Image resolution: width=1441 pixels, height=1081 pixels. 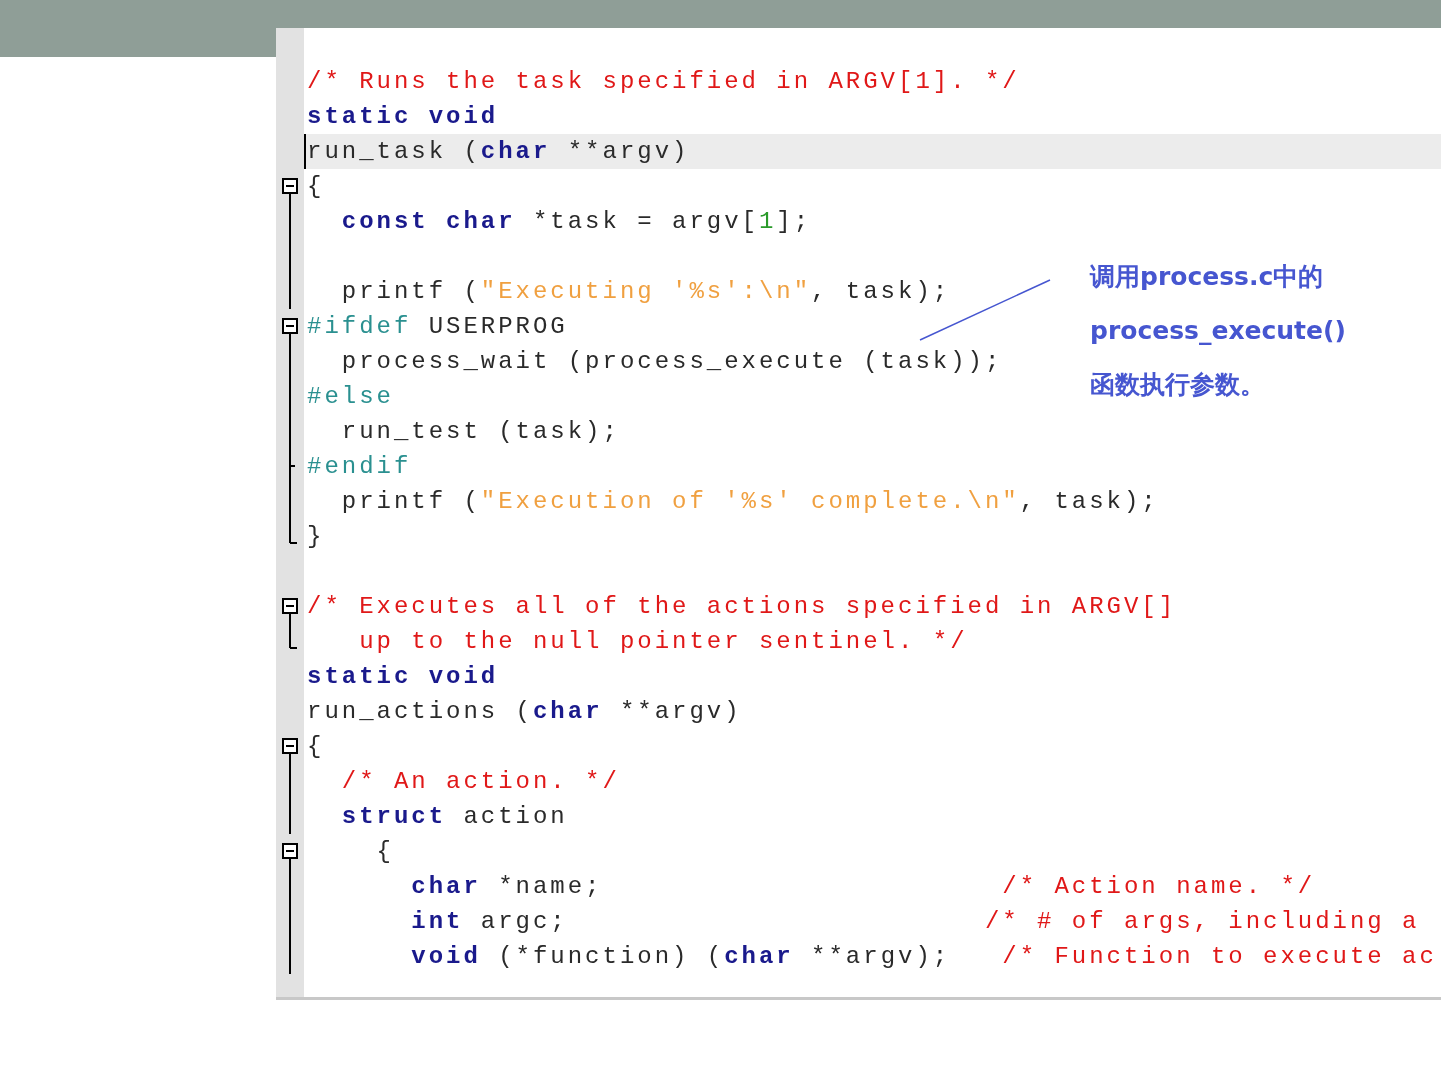 What do you see at coordinates (645, 292) in the screenshot?
I see `code-line: printf ("Executing '%s':\n", task);` at bounding box center [645, 292].